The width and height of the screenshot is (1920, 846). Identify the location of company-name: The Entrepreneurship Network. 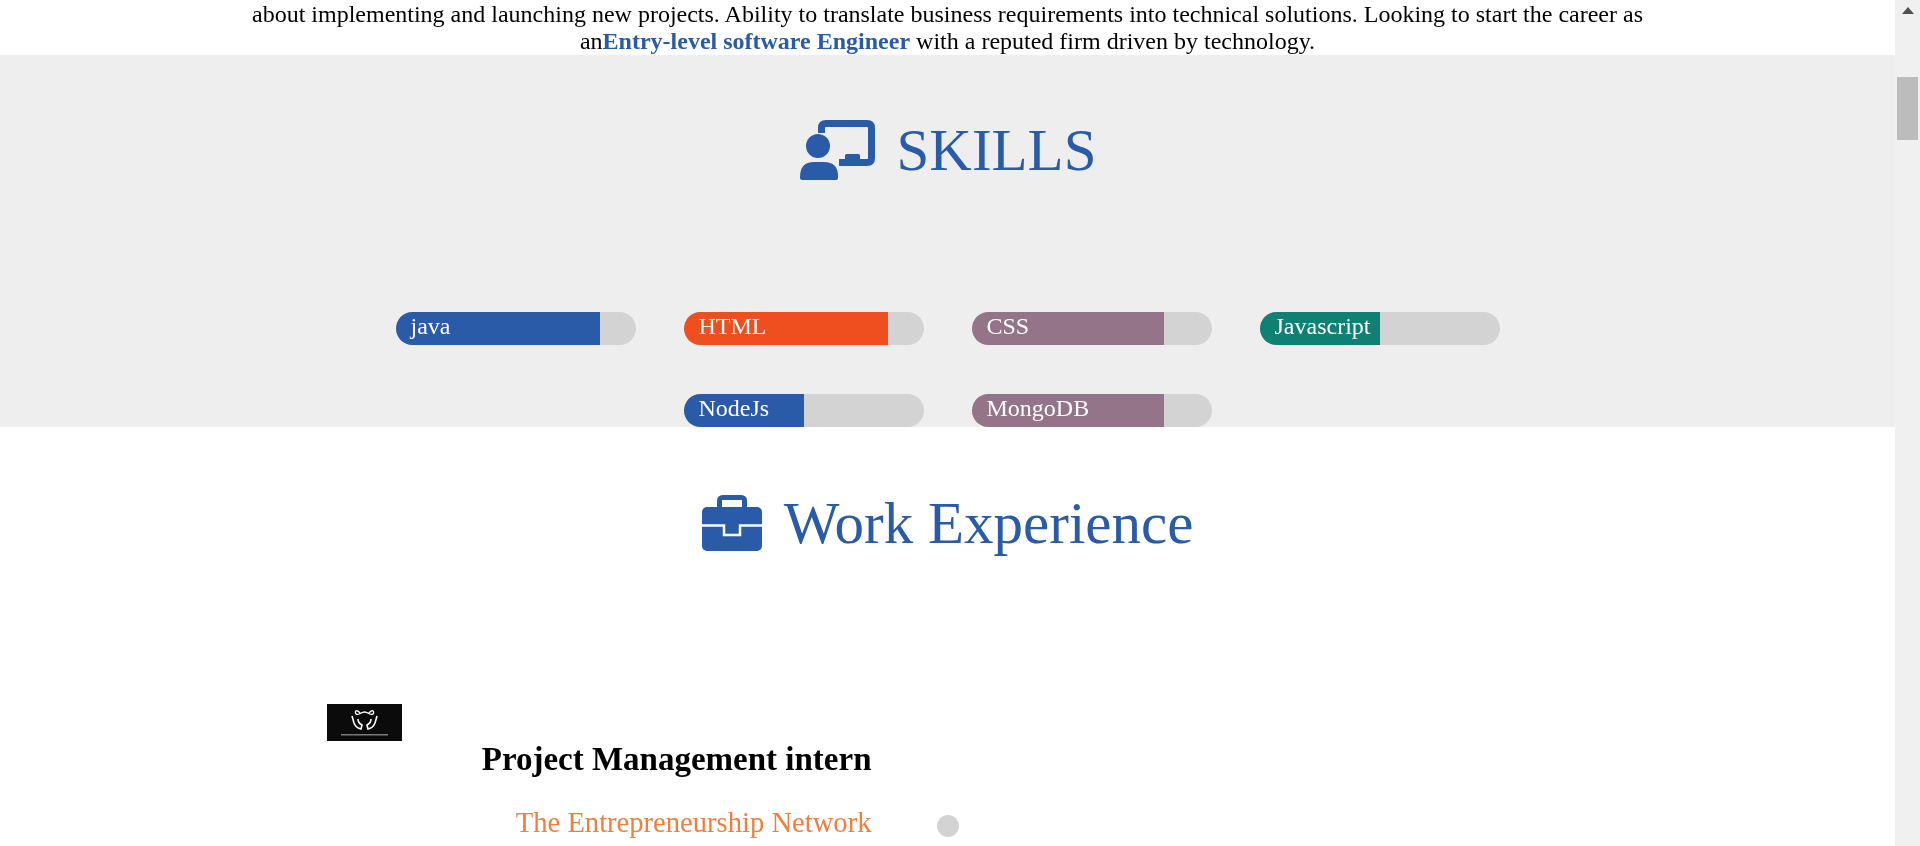
(693, 822).